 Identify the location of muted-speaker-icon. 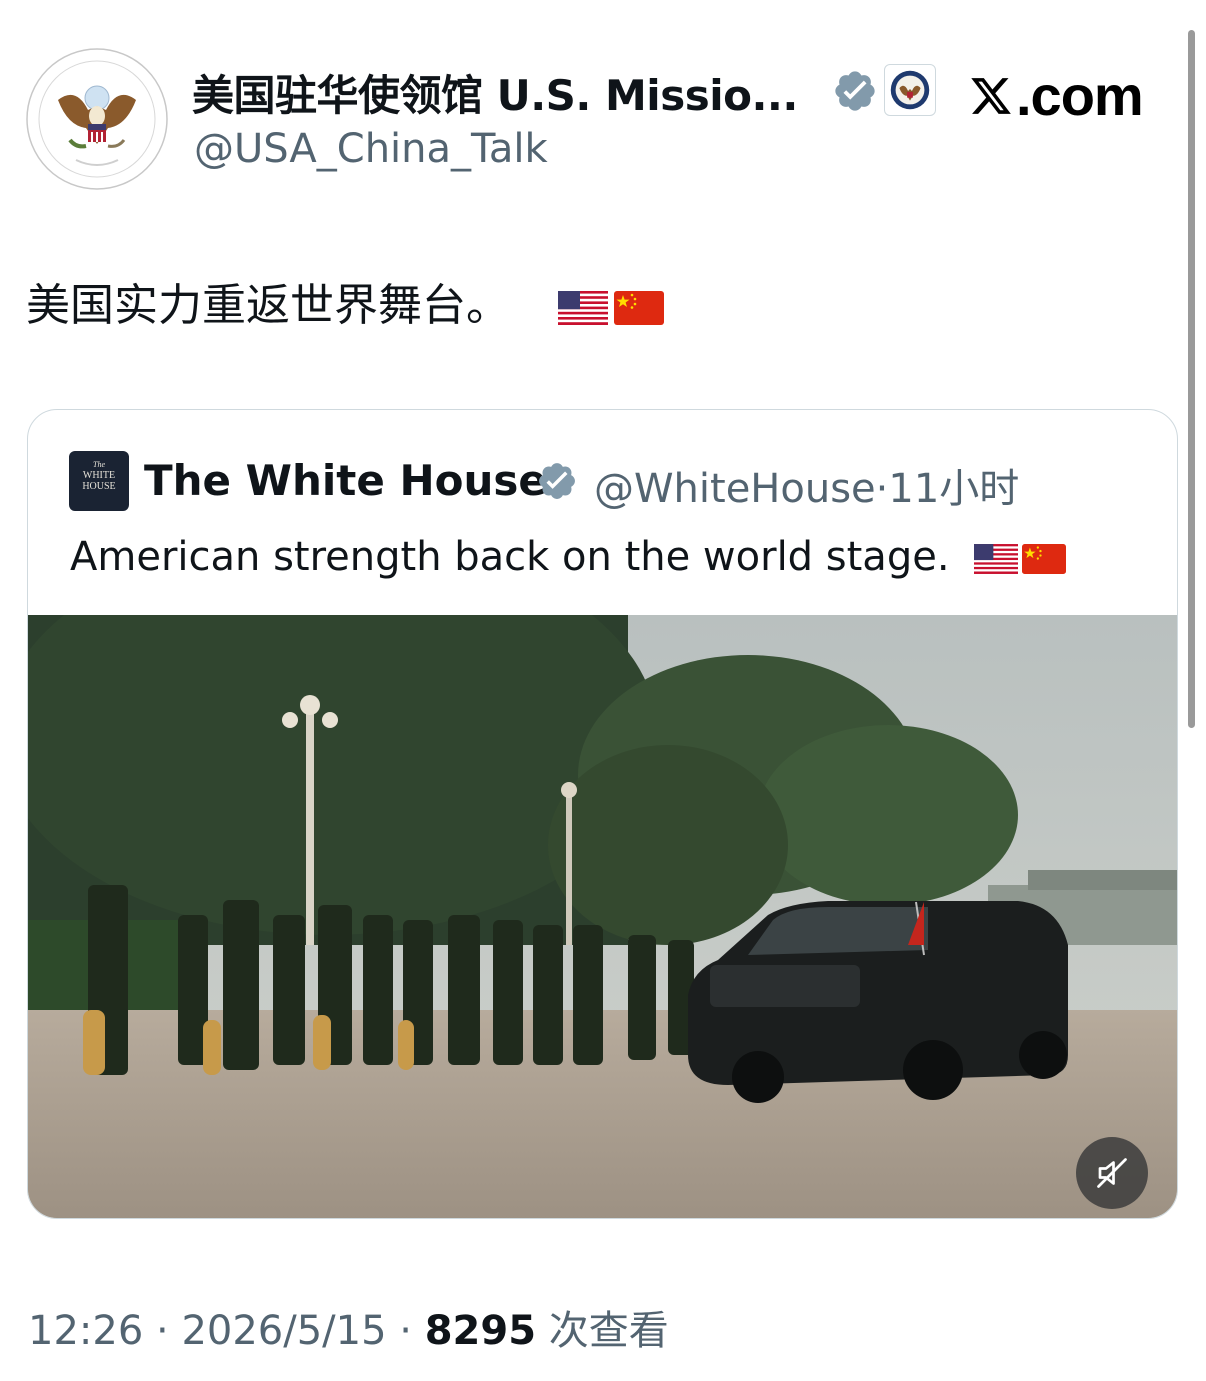
(1112, 1173).